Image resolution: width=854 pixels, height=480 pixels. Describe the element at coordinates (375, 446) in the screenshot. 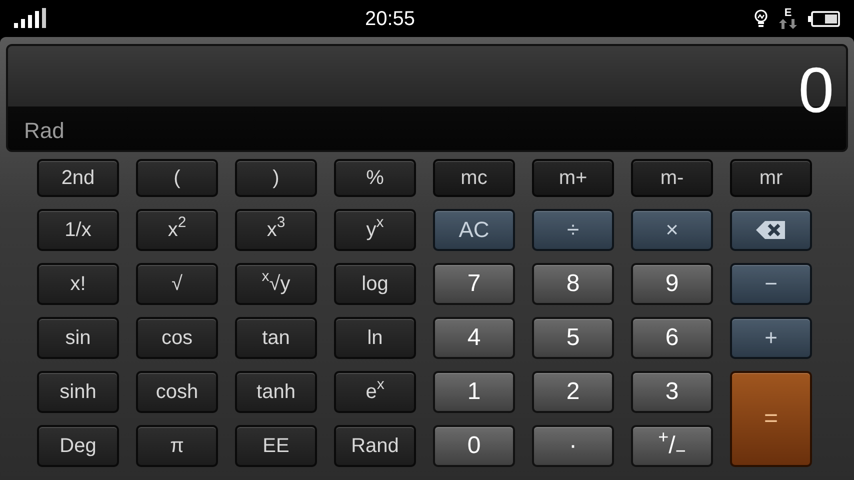

I see `function-key: Rand` at that location.